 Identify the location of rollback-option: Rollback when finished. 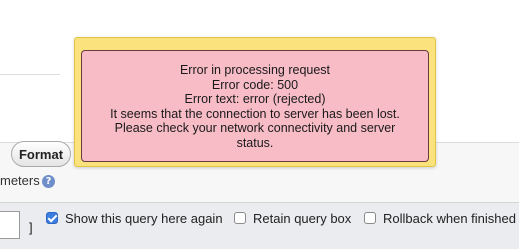
(440, 218).